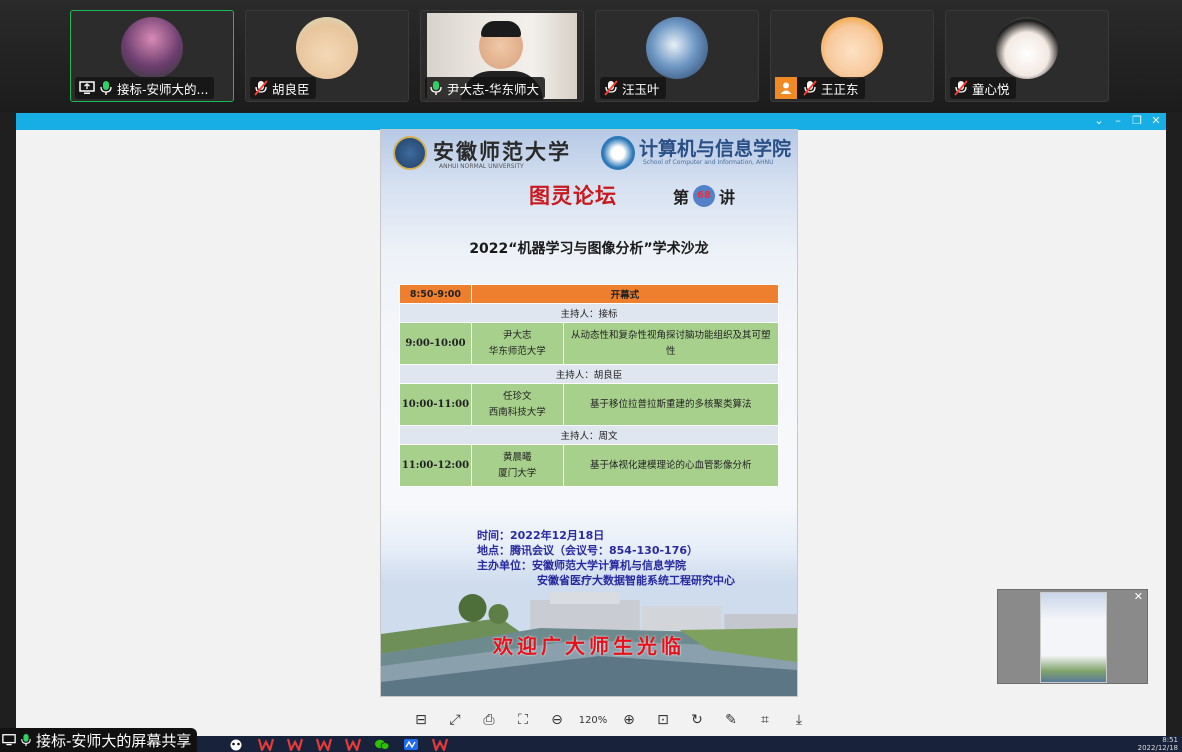 This screenshot has width=1182, height=752. I want to click on participant-name: 童心悦, so click(991, 89).